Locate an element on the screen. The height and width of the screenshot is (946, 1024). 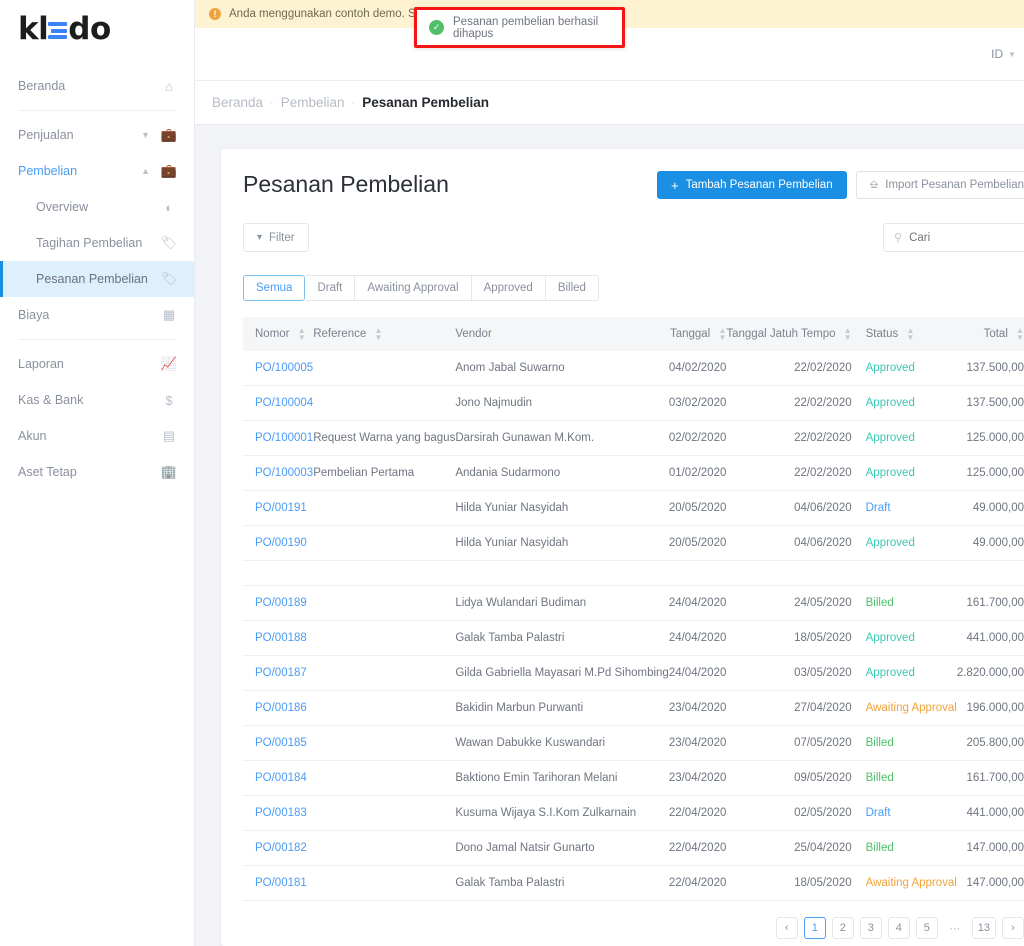
tab-billed: Billed is located at coordinates (572, 288).